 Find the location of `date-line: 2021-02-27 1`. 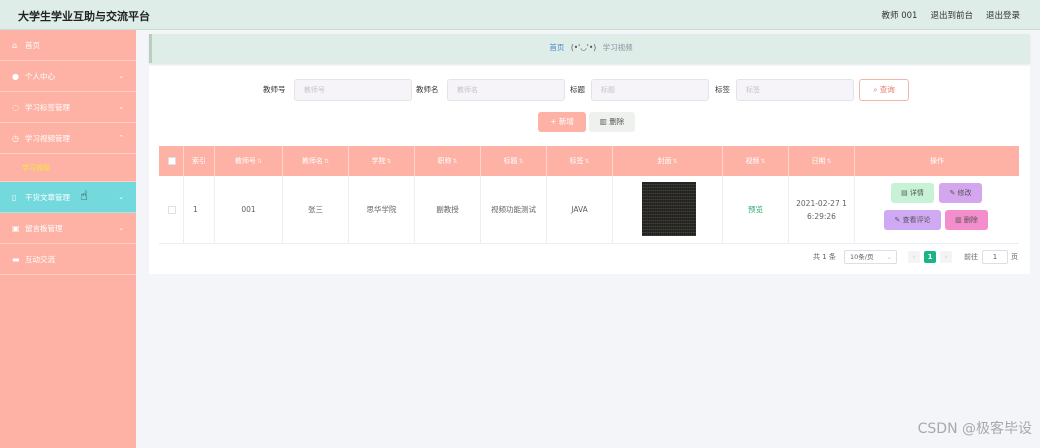

date-line: 2021-02-27 1 is located at coordinates (821, 203).